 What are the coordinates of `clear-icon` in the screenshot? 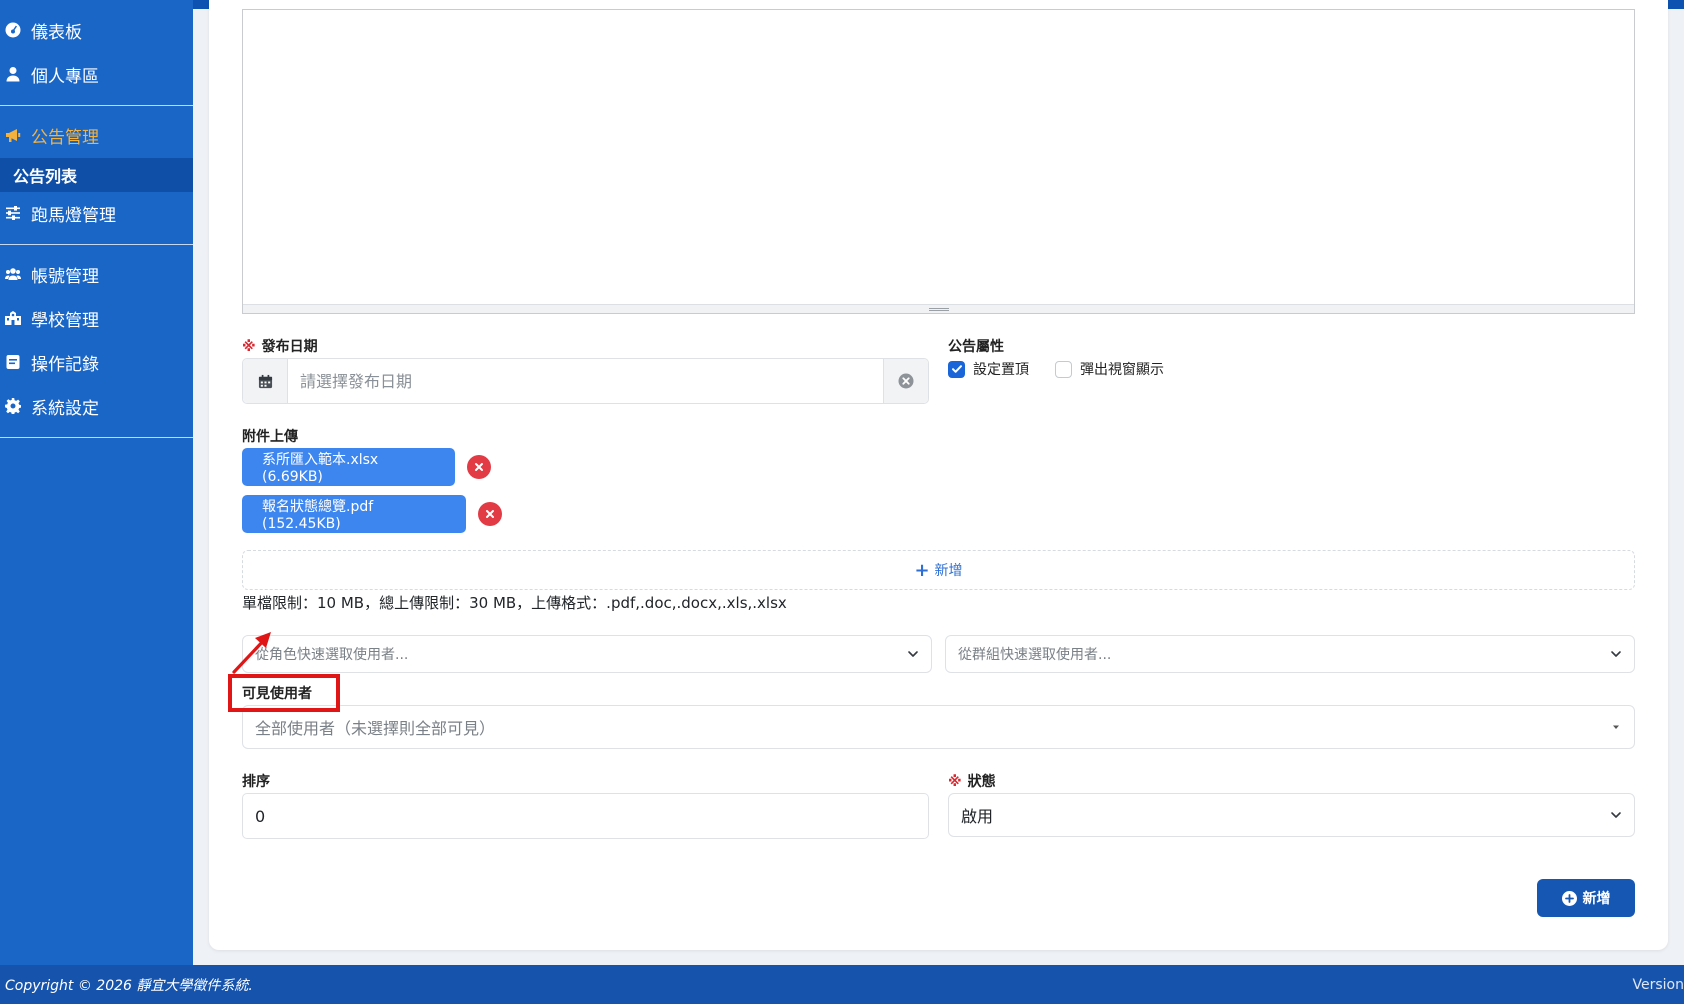 It's located at (906, 381).